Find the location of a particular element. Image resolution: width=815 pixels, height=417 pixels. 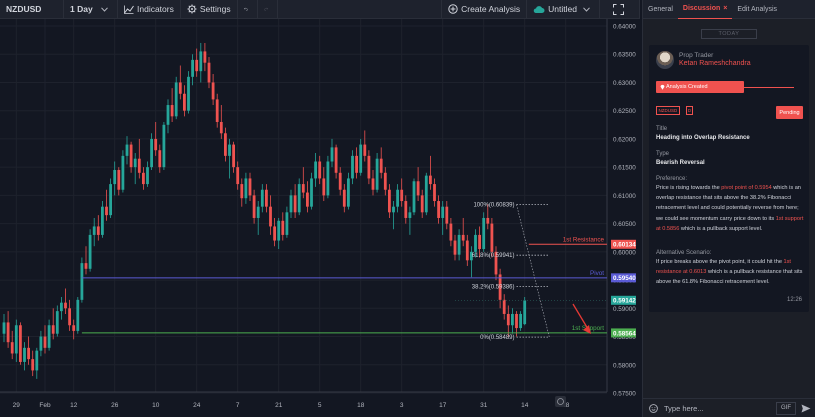

type-label: Type is located at coordinates (663, 154).